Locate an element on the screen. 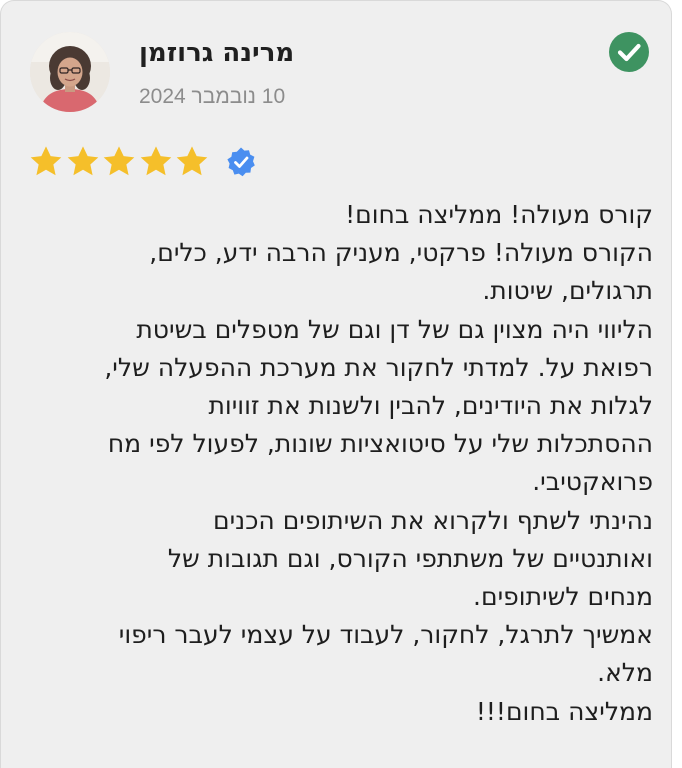 The height and width of the screenshot is (768, 682). review-line: נהינתי לשתף ולקרוא את השיתופים הכנים is located at coordinates (433, 520).